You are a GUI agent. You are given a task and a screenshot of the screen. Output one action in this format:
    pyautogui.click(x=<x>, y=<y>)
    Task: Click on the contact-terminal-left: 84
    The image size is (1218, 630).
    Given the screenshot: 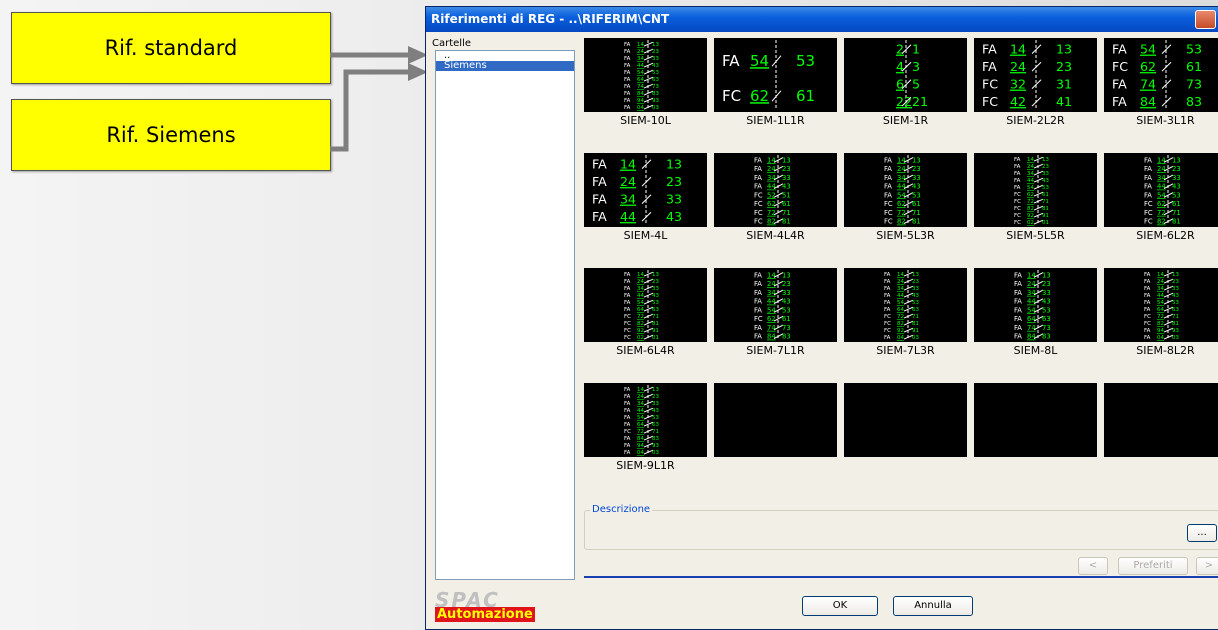 What is the action you would take?
    pyautogui.click(x=1148, y=101)
    